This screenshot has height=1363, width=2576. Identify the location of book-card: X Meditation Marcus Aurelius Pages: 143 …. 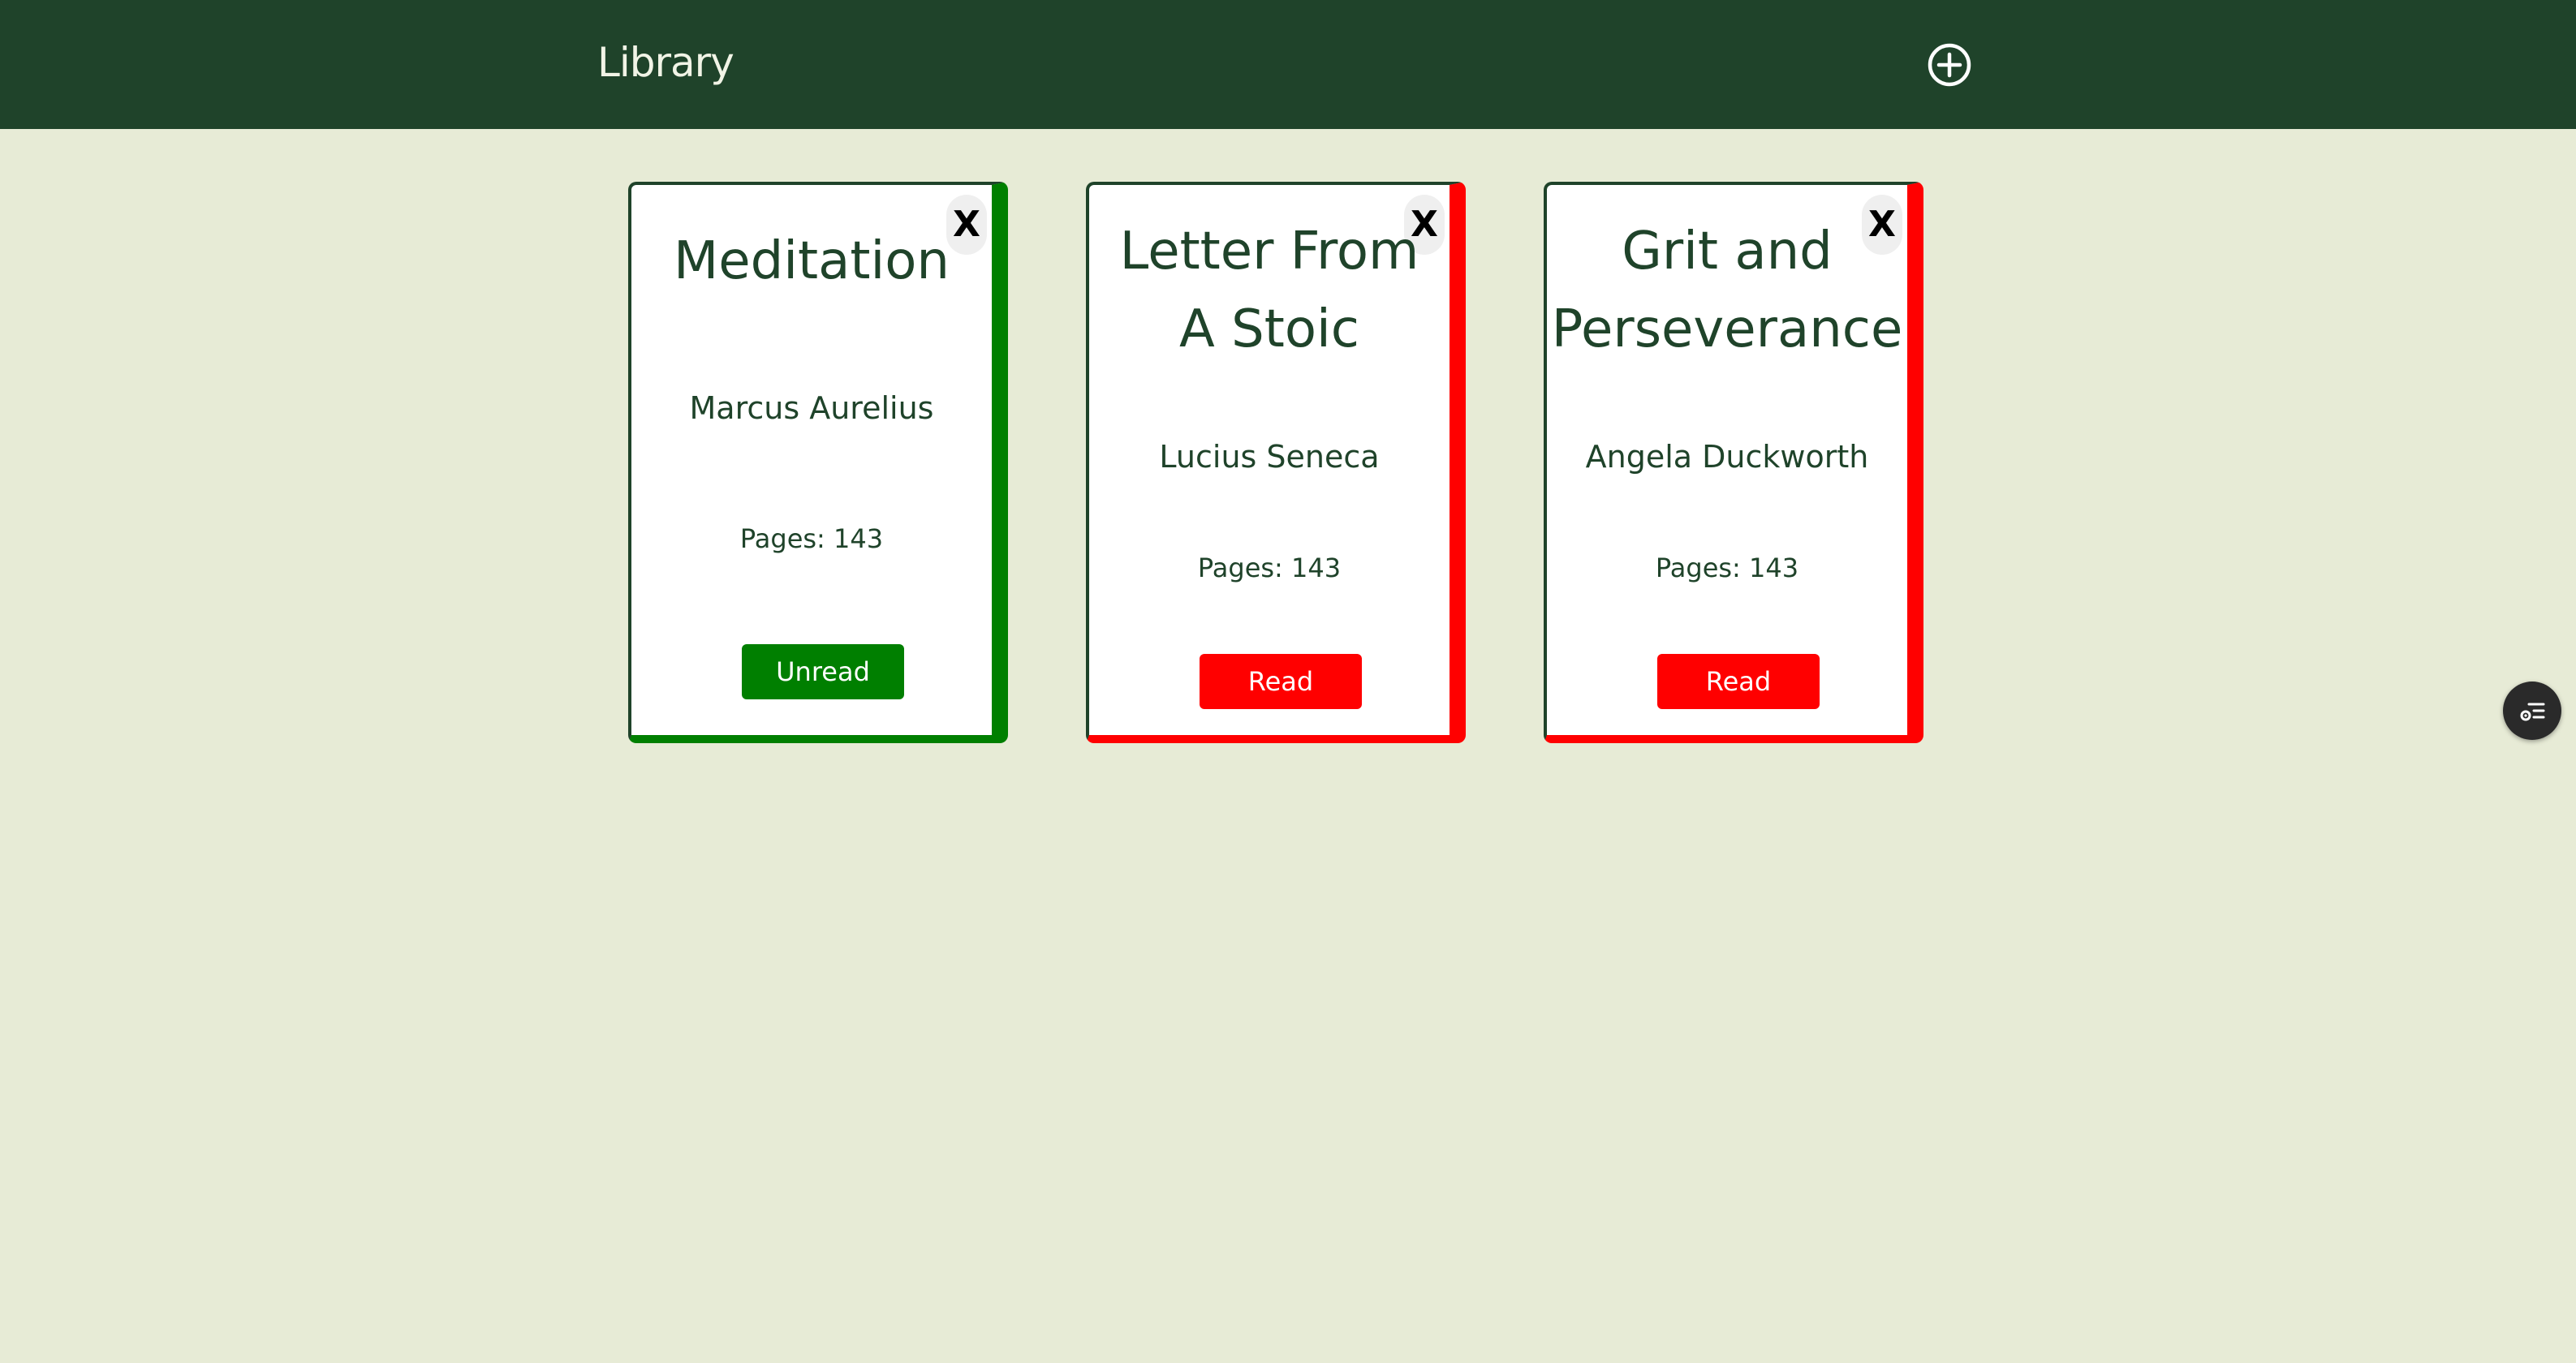
(818, 462).